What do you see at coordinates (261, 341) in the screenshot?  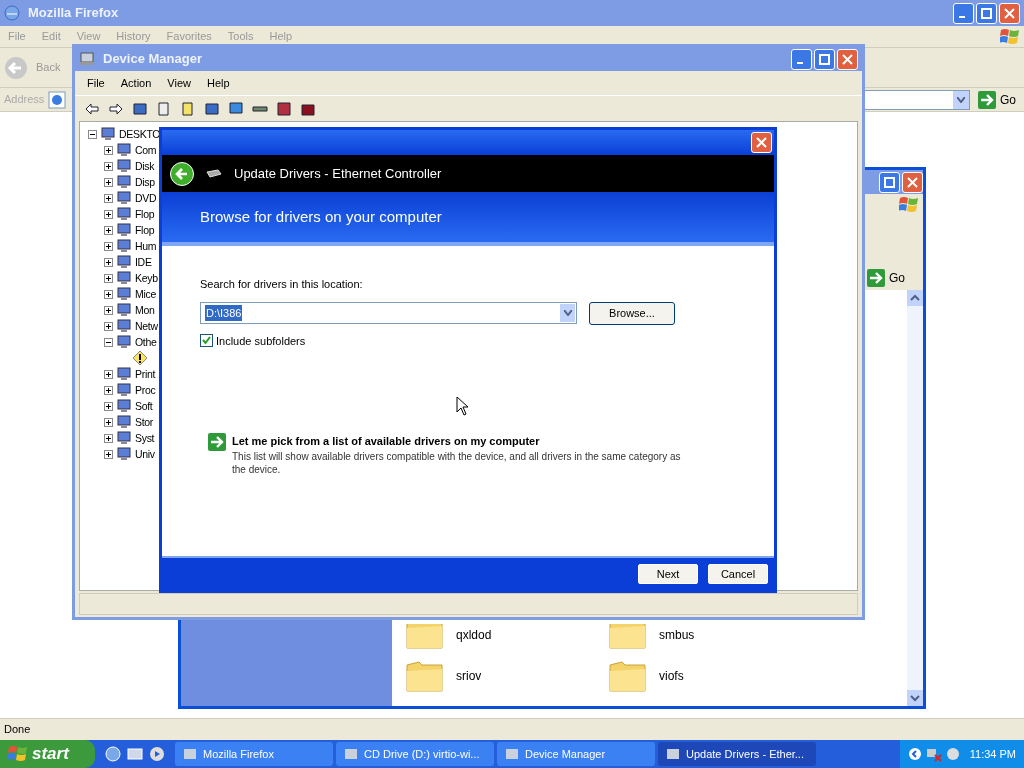 I see `checkbox-label: Include subfolders` at bounding box center [261, 341].